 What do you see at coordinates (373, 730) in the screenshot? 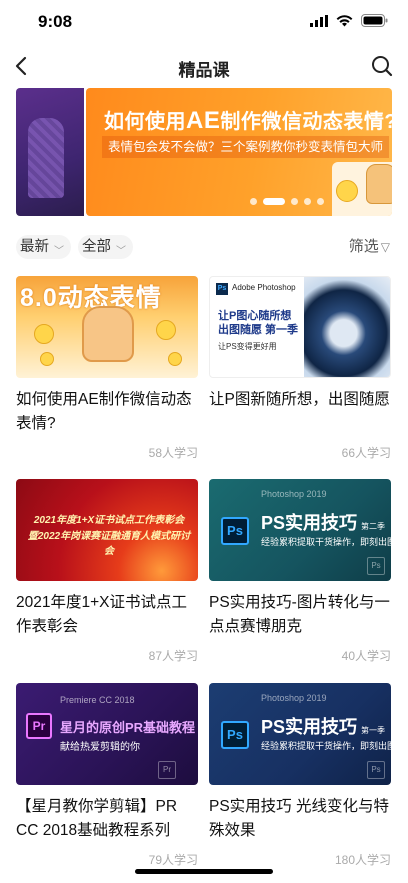
I see `thumbnail-season: 第一季` at bounding box center [373, 730].